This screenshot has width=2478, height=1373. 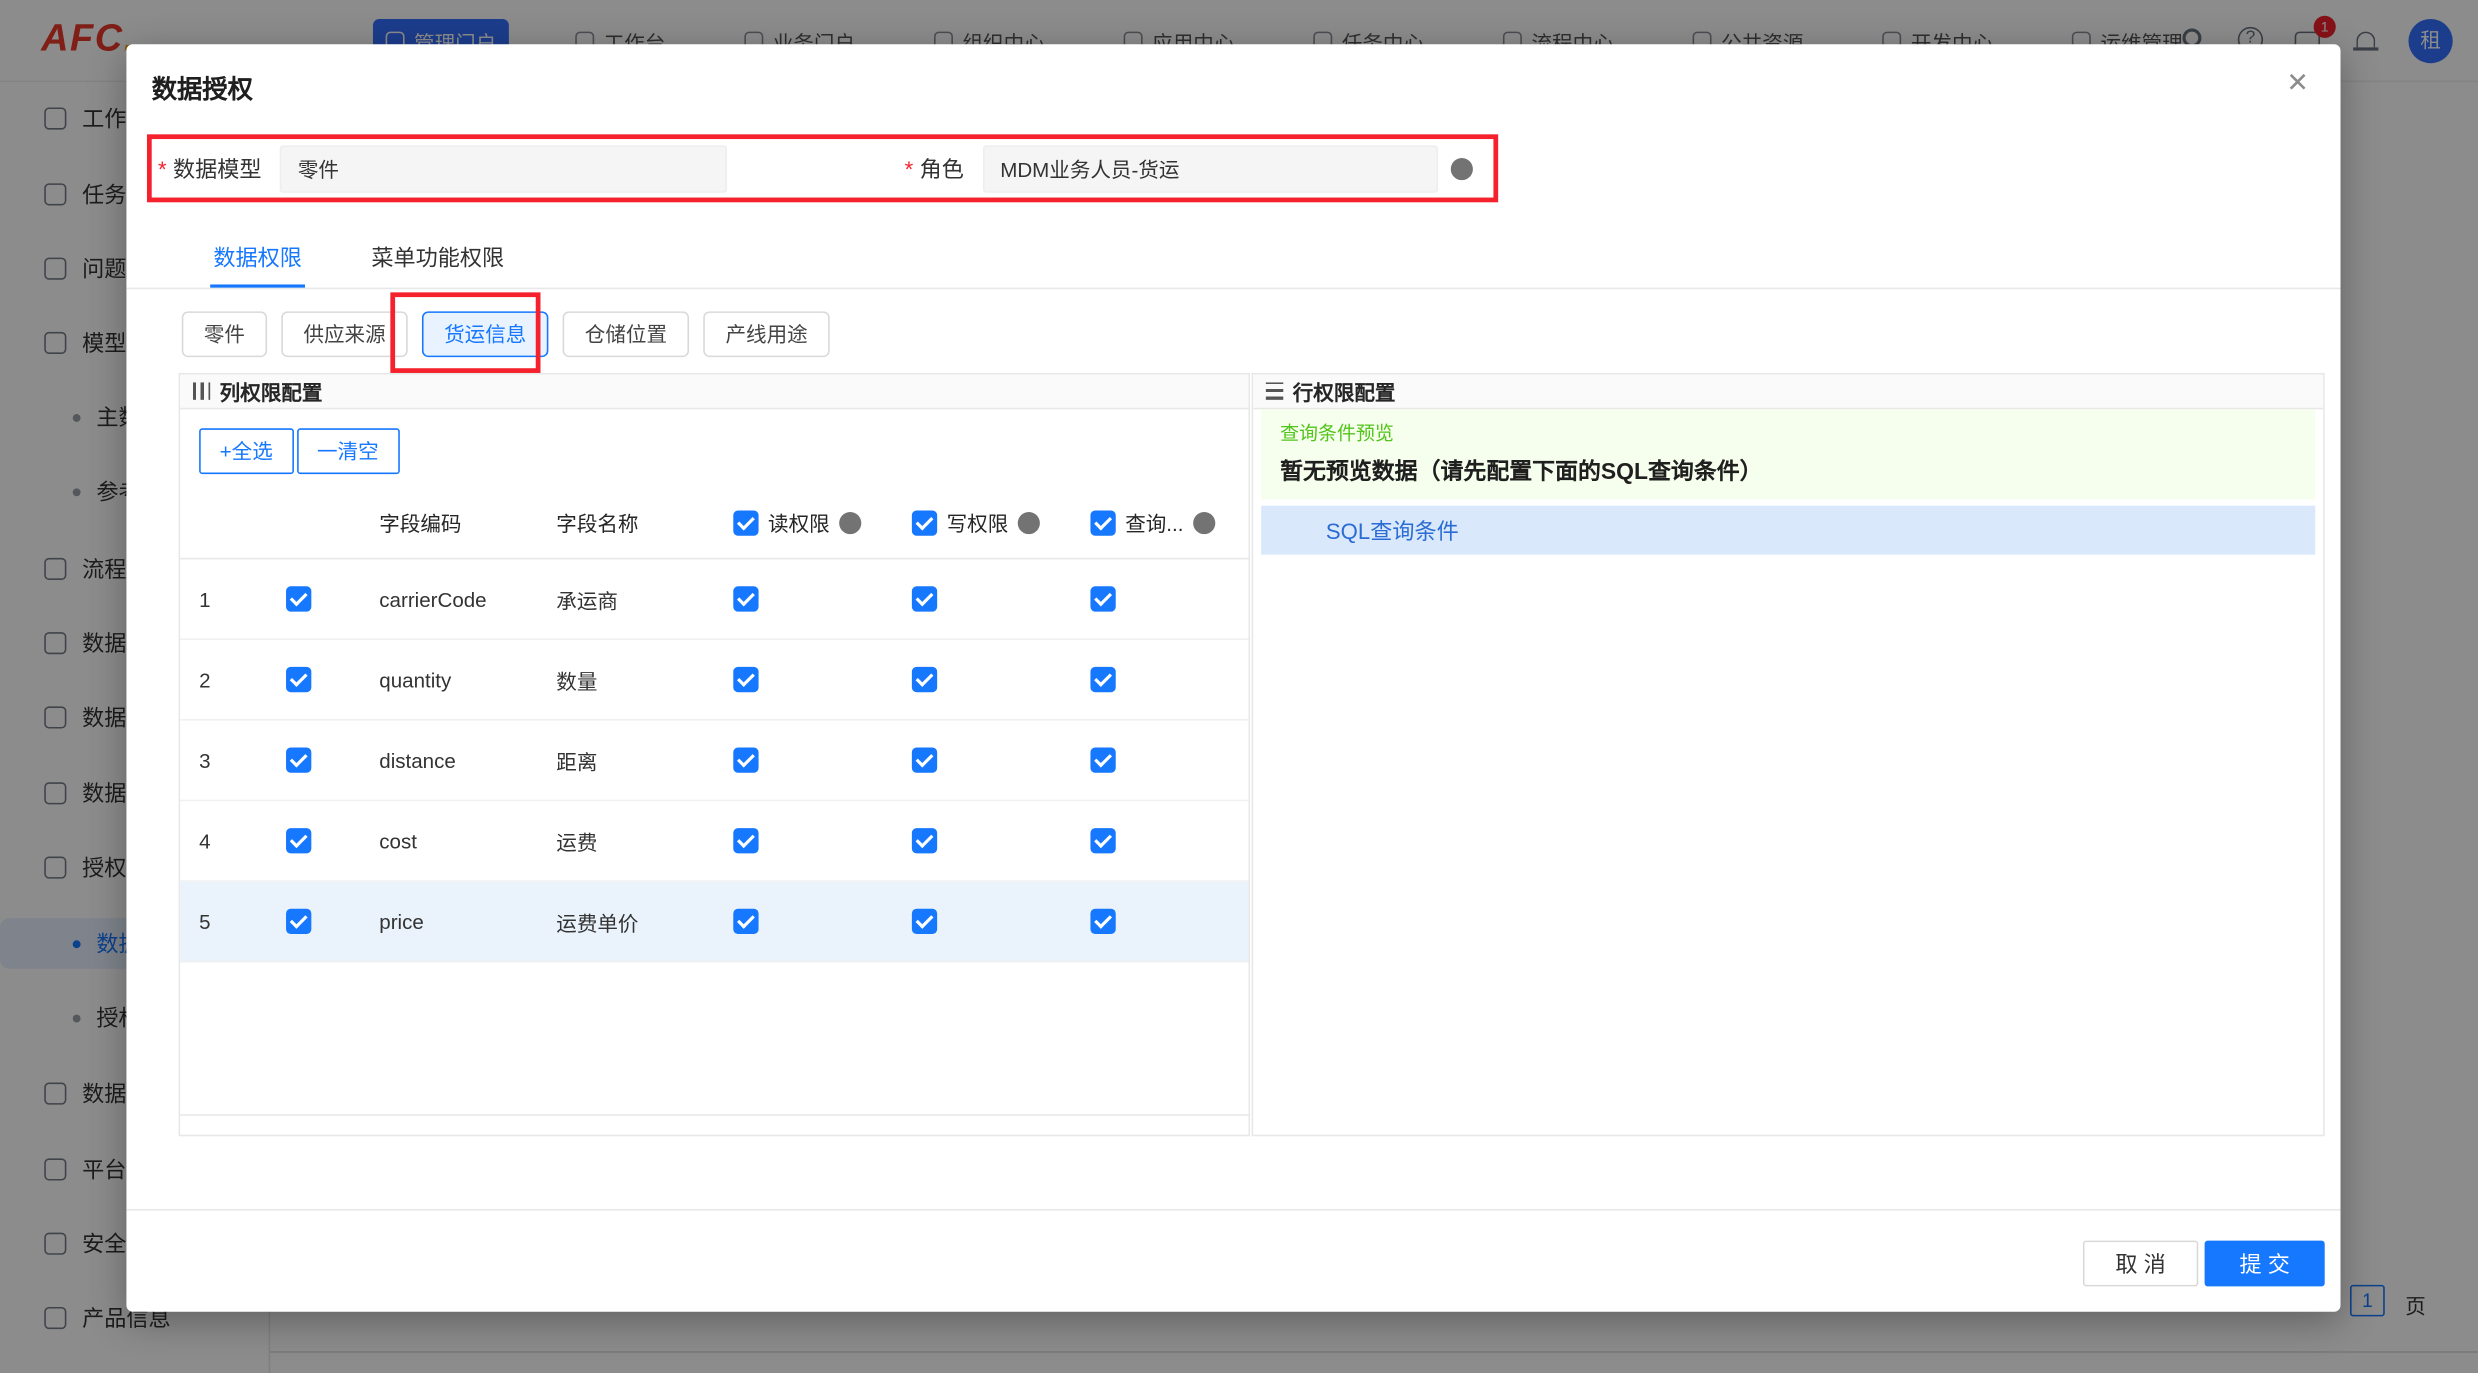 I want to click on column-panel-title: 列权限配置, so click(x=271, y=392).